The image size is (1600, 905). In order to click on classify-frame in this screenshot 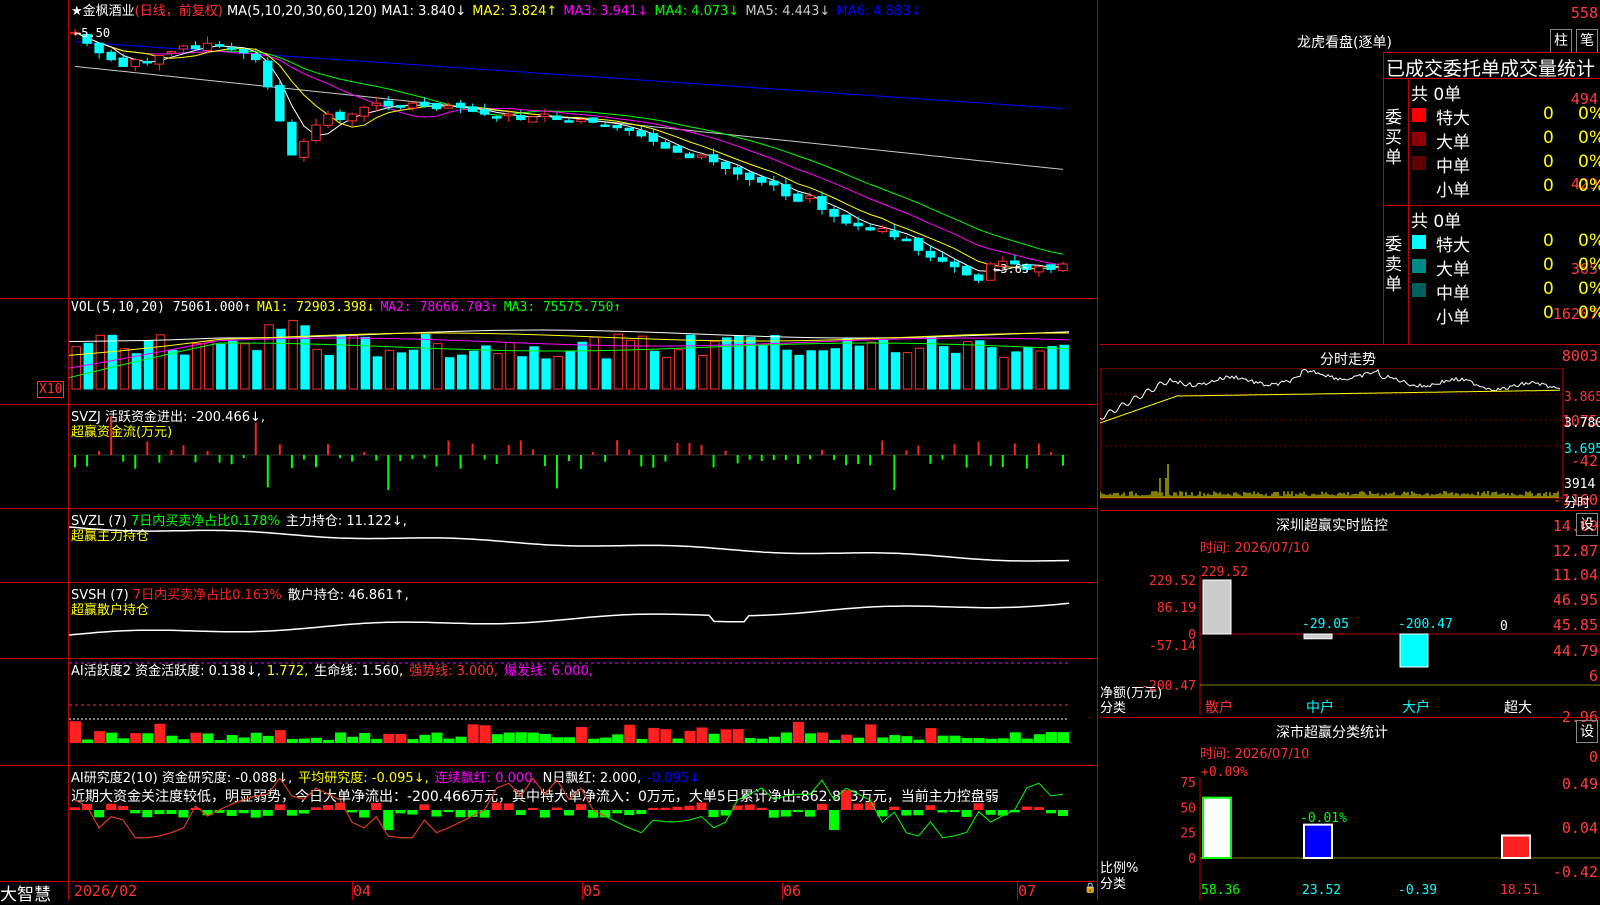, I will do `click(1350, 717)`.